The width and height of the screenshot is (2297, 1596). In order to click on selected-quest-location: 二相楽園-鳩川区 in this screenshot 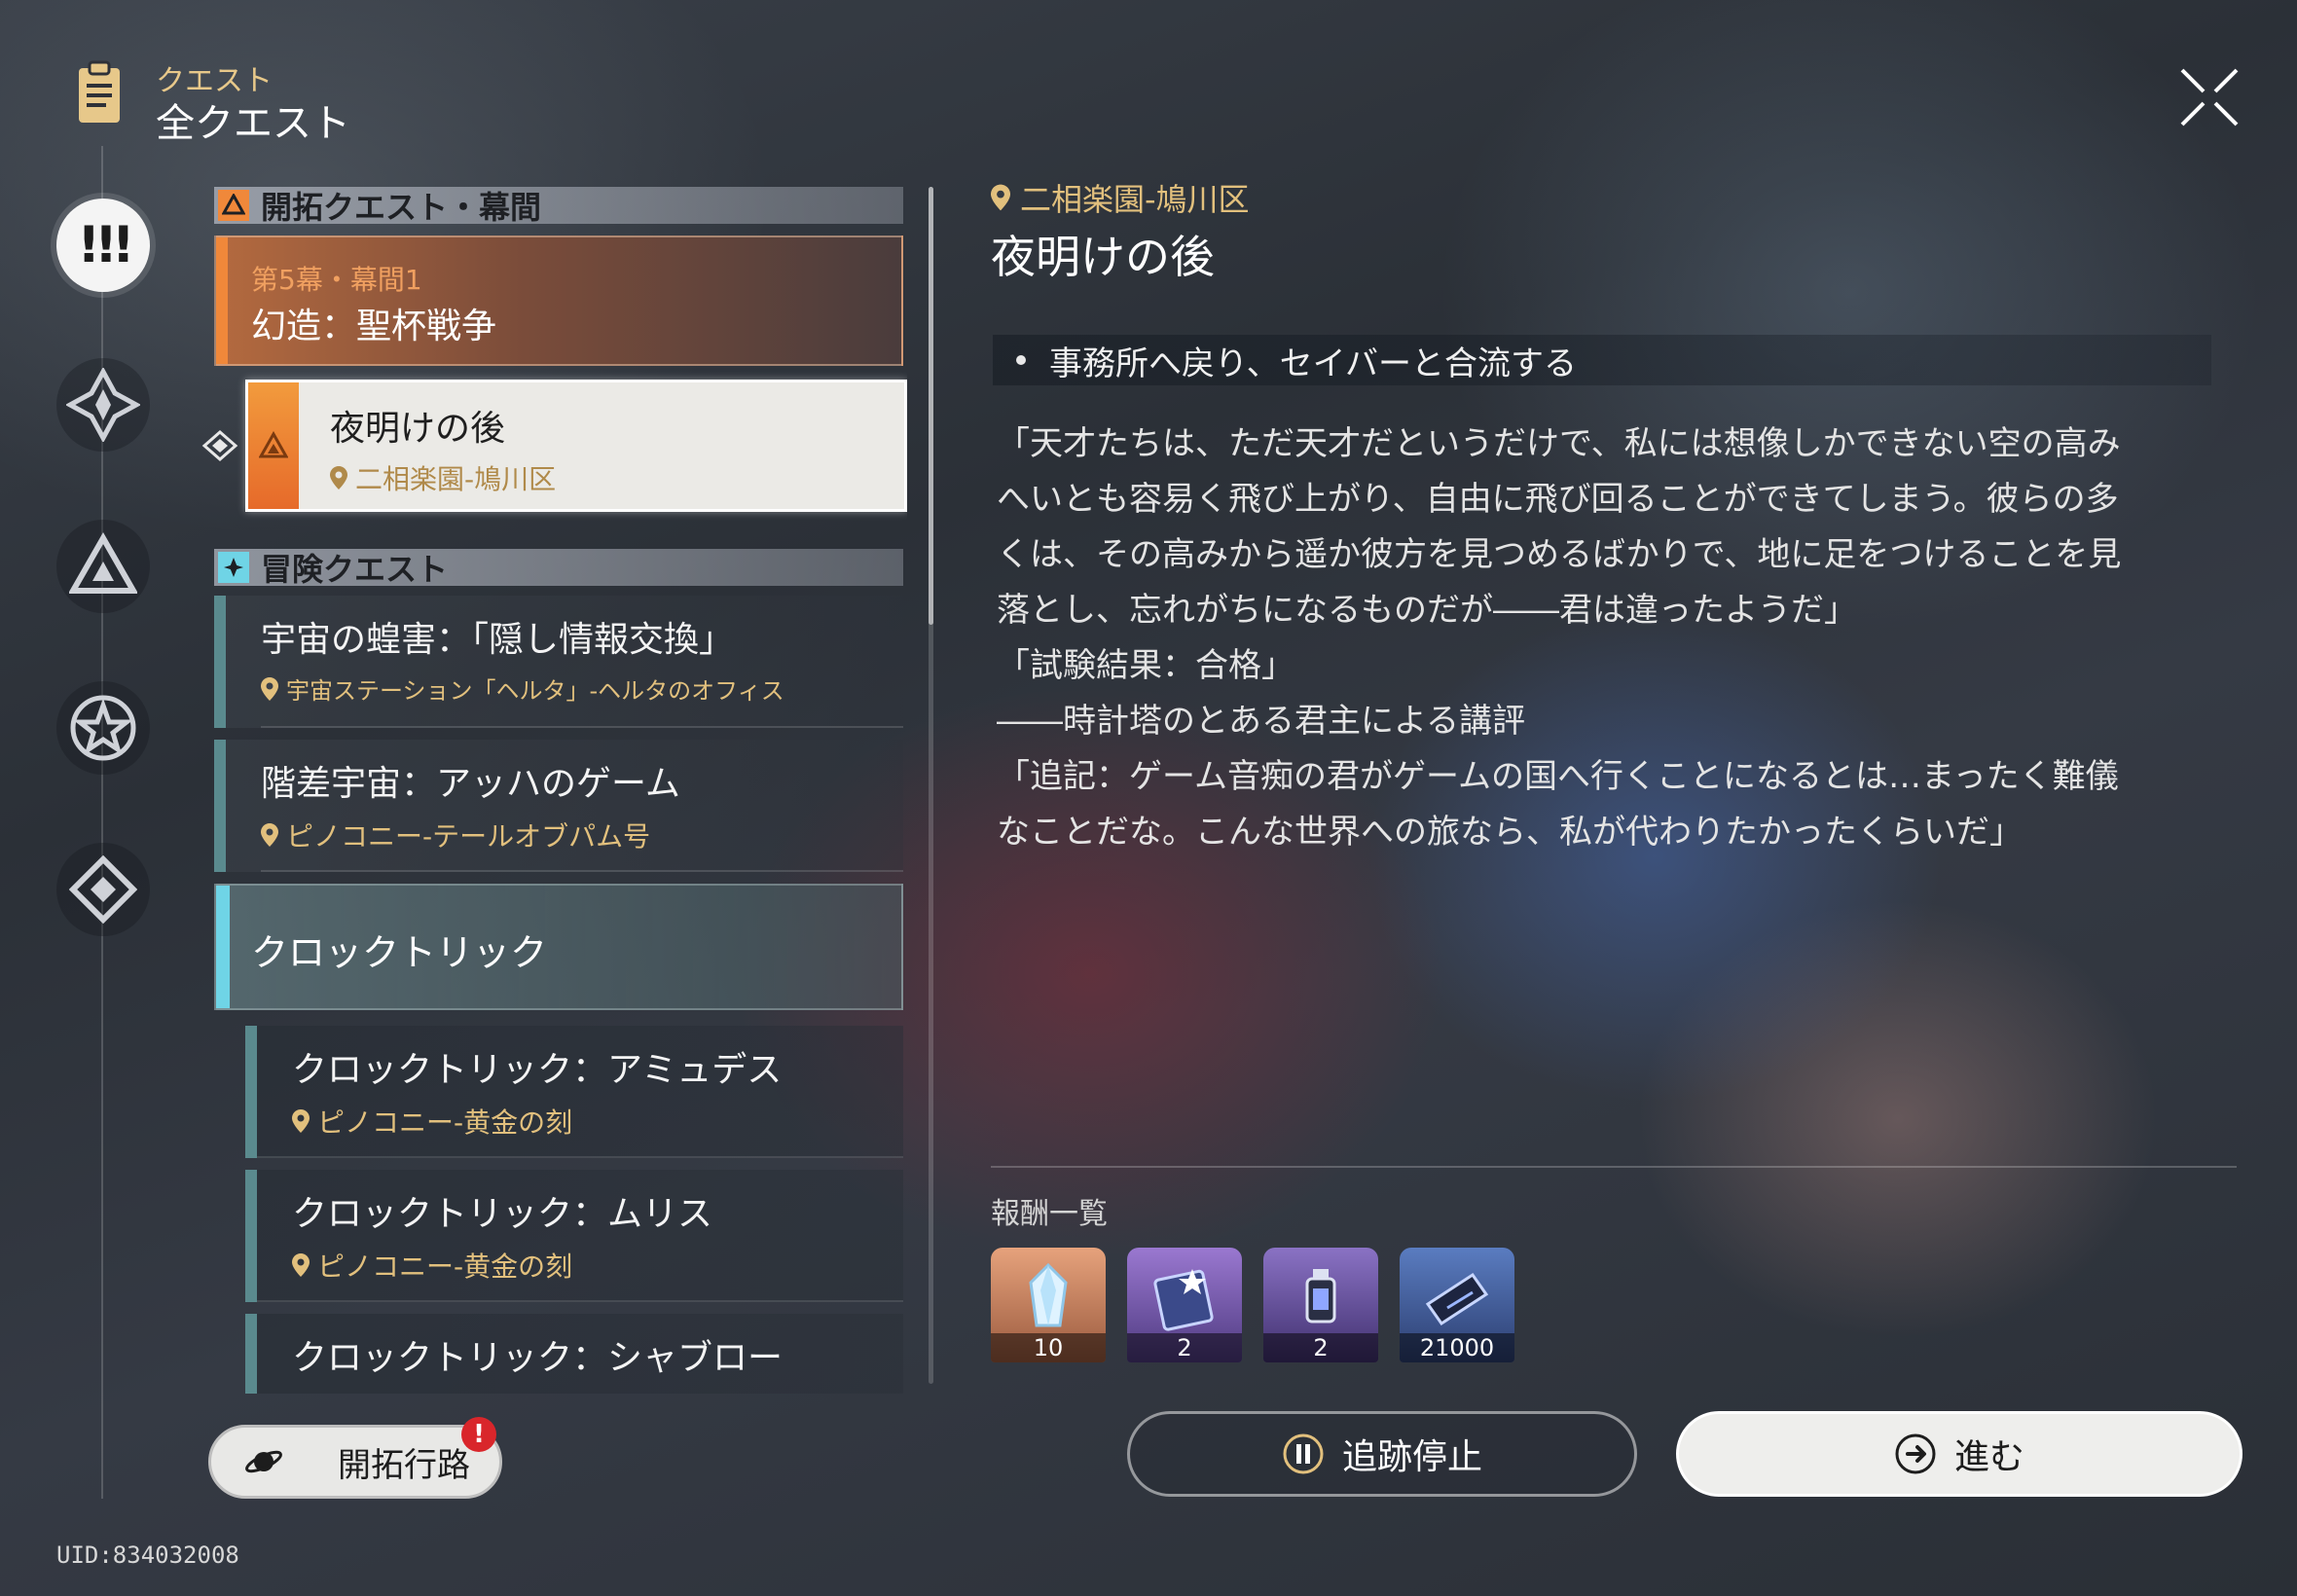, I will do `click(443, 477)`.